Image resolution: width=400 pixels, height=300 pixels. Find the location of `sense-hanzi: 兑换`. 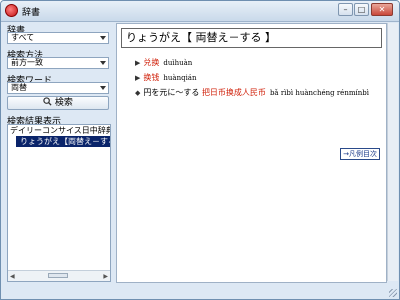

sense-hanzi: 兑换 is located at coordinates (151, 62).